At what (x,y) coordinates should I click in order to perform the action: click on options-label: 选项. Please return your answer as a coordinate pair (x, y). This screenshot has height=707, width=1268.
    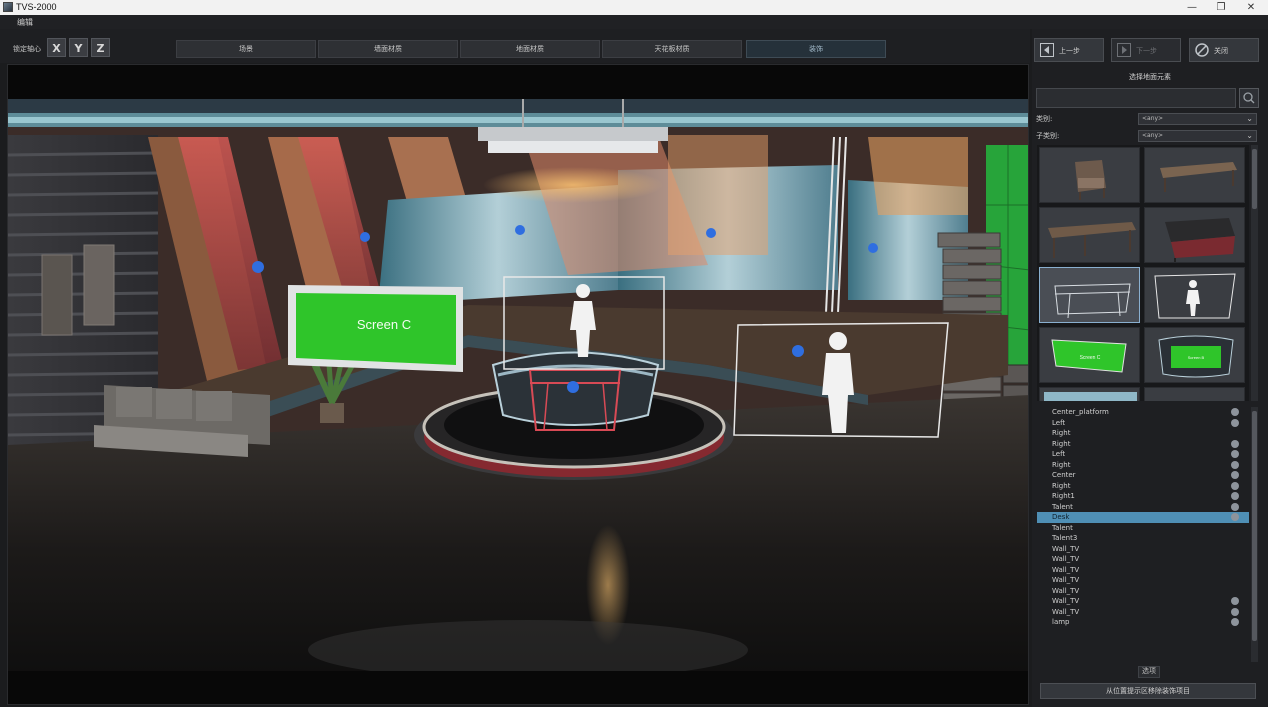
    Looking at the image, I should click on (1149, 672).